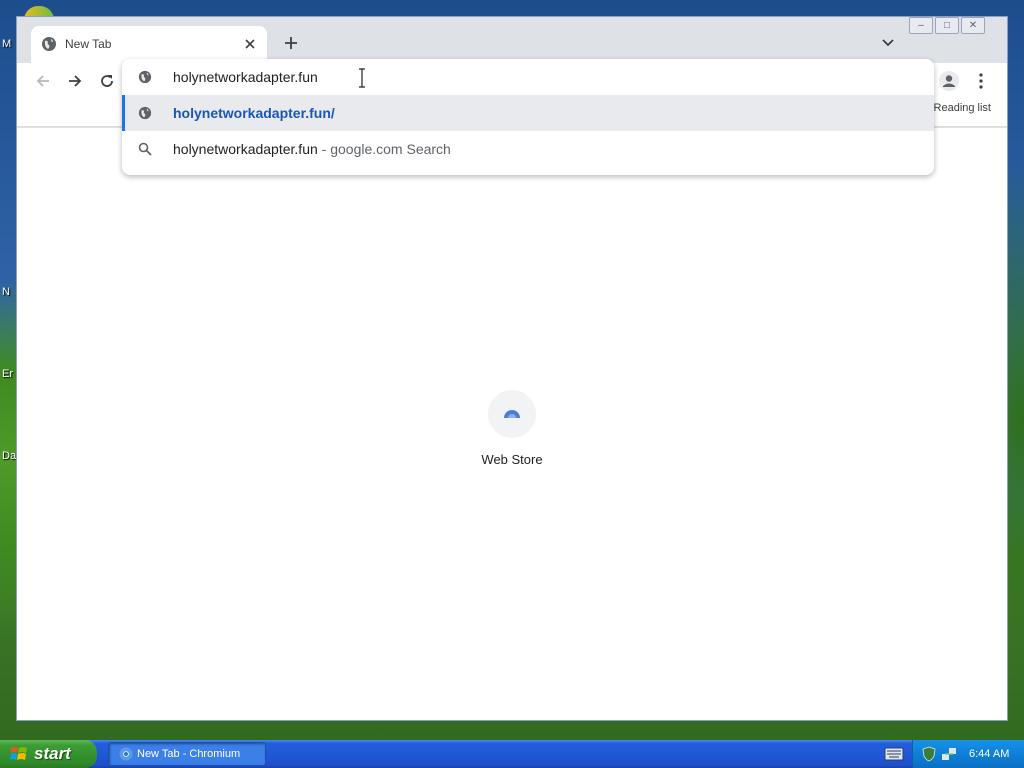  Describe the element at coordinates (6, 44) in the screenshot. I see `desktop-icon-label: M` at that location.